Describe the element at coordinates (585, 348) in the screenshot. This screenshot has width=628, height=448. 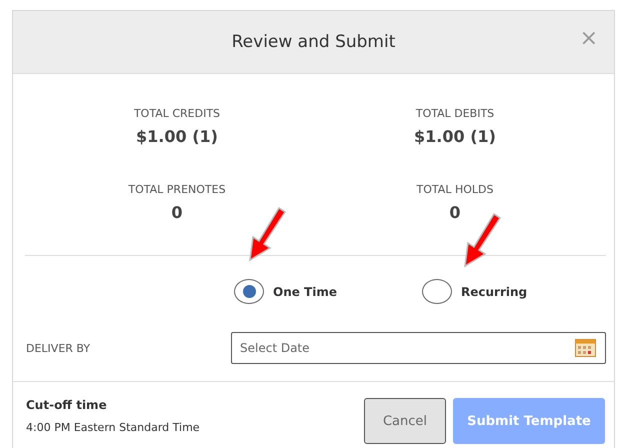
I see `calendar-icon` at that location.